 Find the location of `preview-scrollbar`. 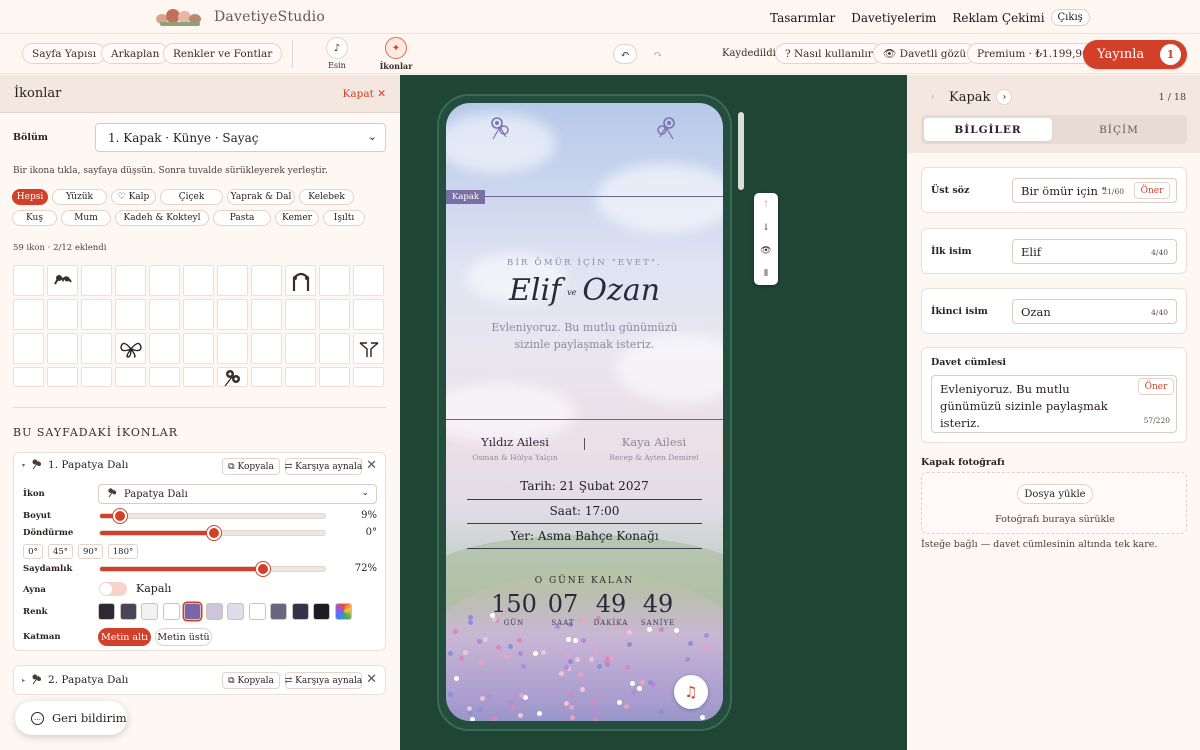

preview-scrollbar is located at coordinates (741, 151).